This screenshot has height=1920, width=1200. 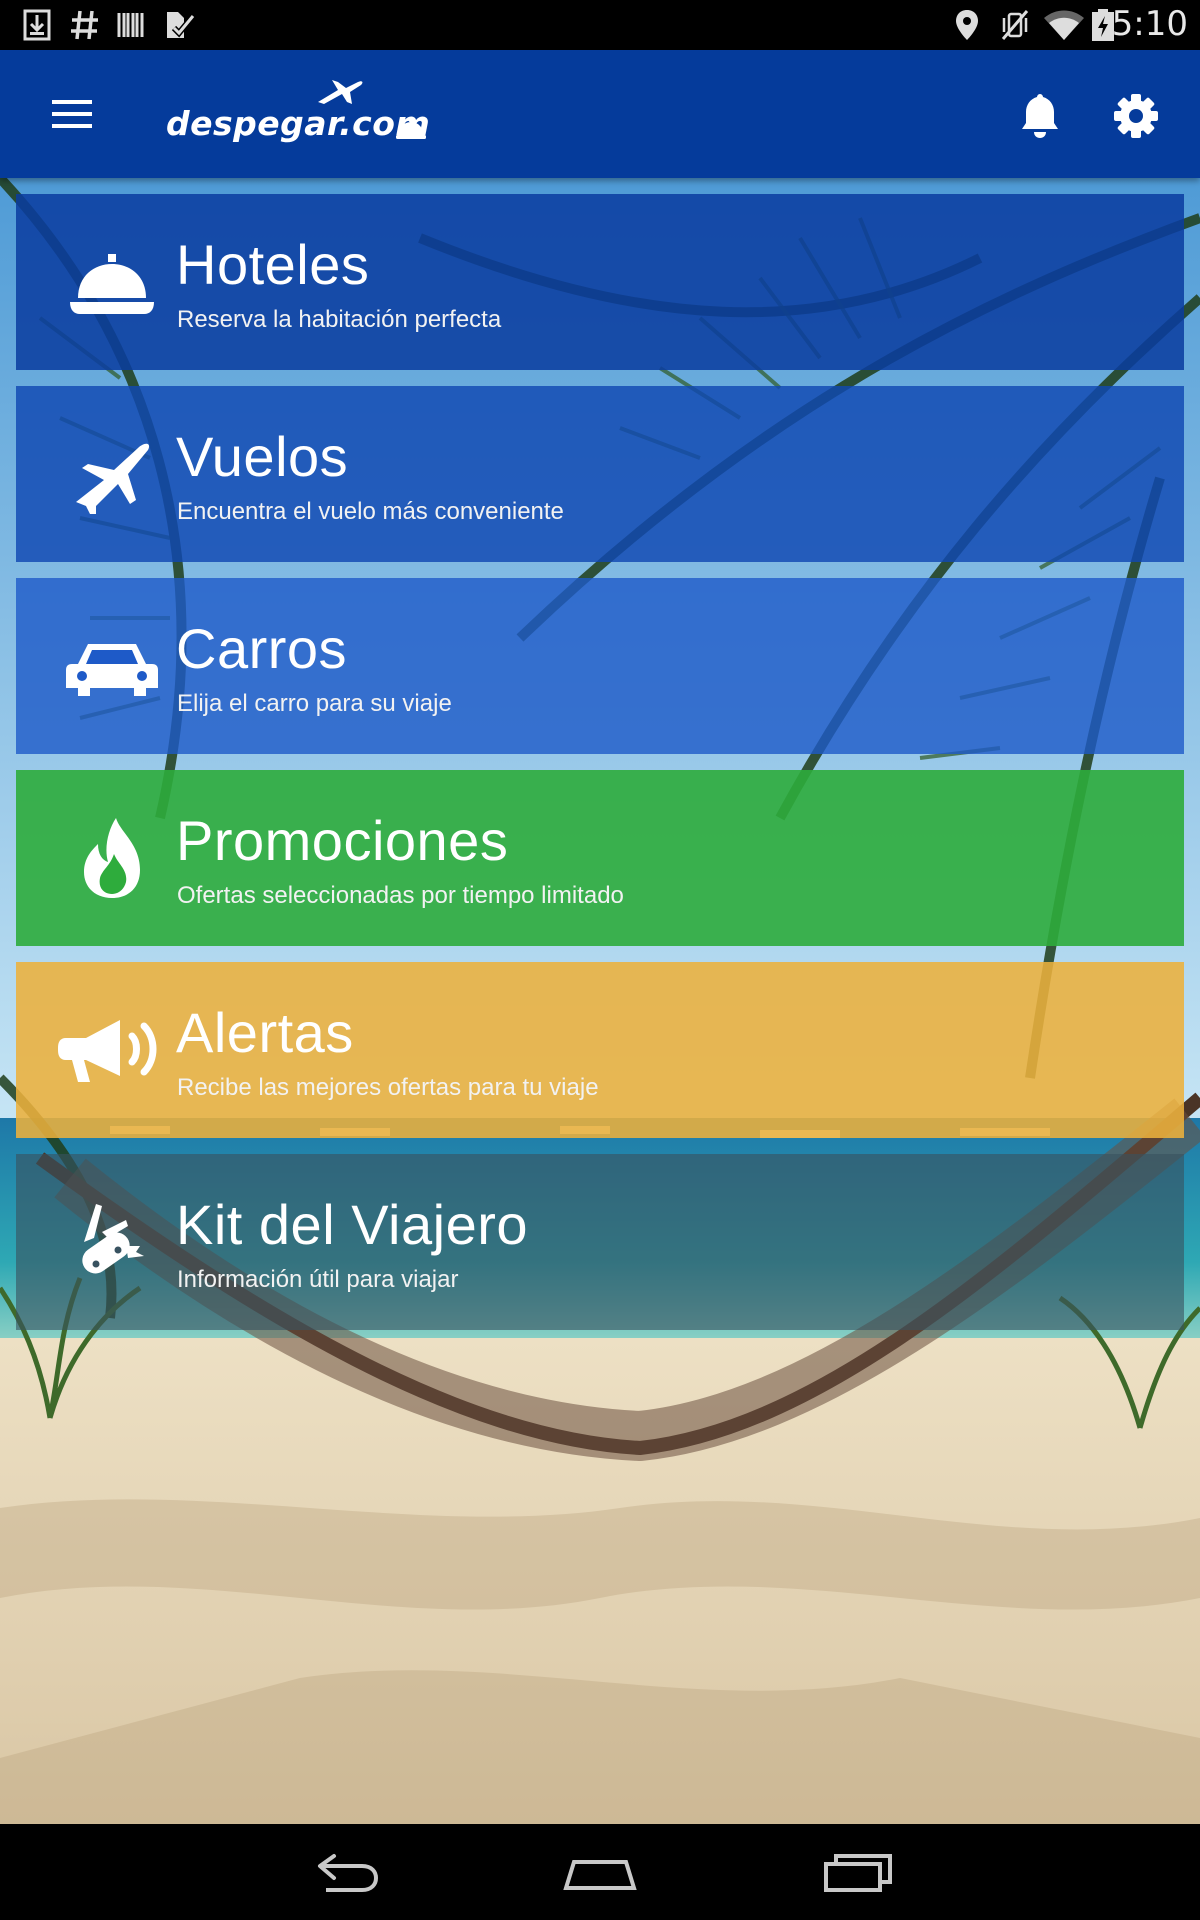 I want to click on airplane-icon, so click(x=113, y=478).